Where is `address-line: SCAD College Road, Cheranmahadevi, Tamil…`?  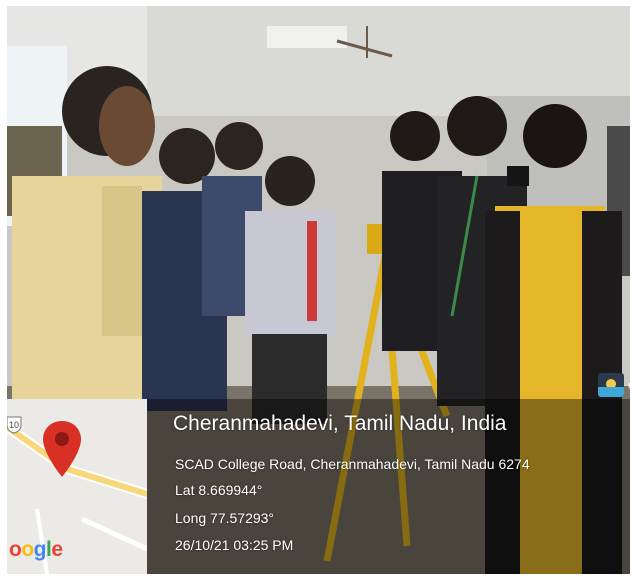
address-line: SCAD College Road, Cheranmahadevi, Tamil… is located at coordinates (352, 464).